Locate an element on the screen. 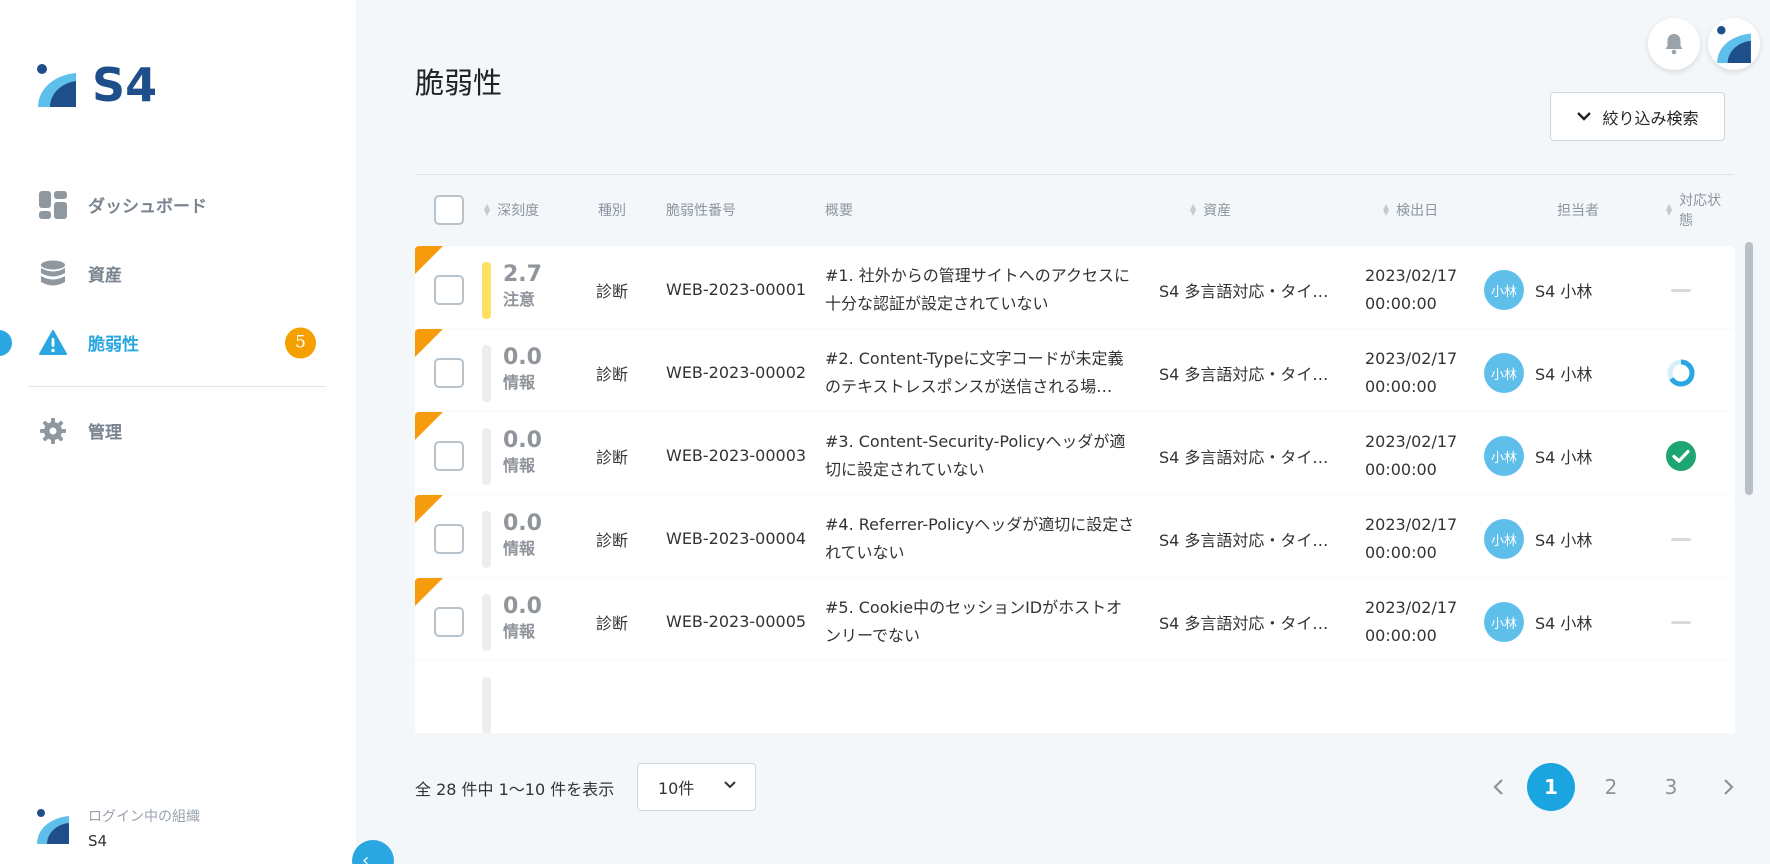  filter-search-label: 絞り込み検索 is located at coordinates (1650, 118).